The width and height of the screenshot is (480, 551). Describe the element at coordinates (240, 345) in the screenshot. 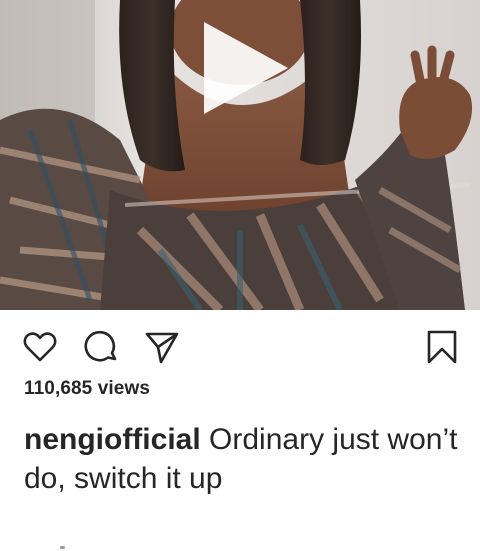

I see `action-bar` at that location.